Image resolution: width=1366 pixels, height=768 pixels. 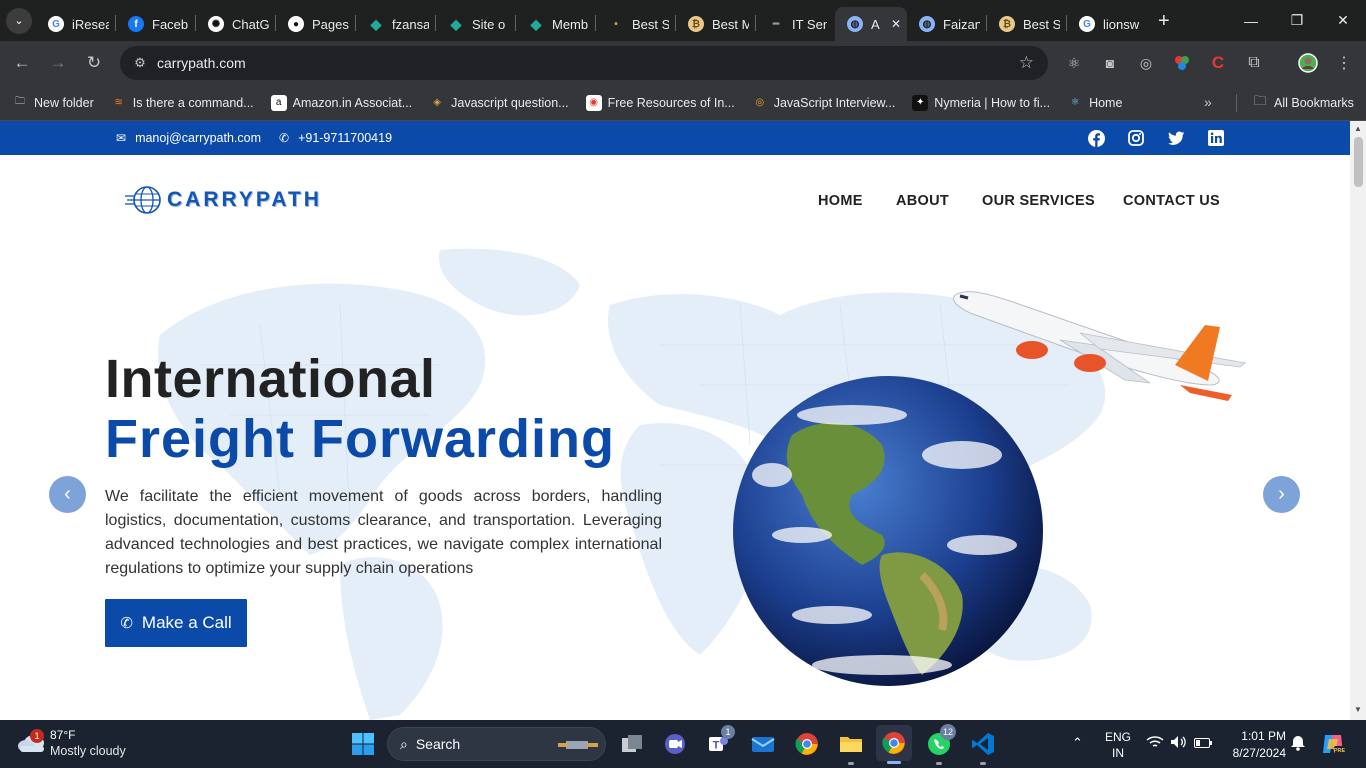 I want to click on browser-tab: ✺ ChatG, so click(x=235, y=24).